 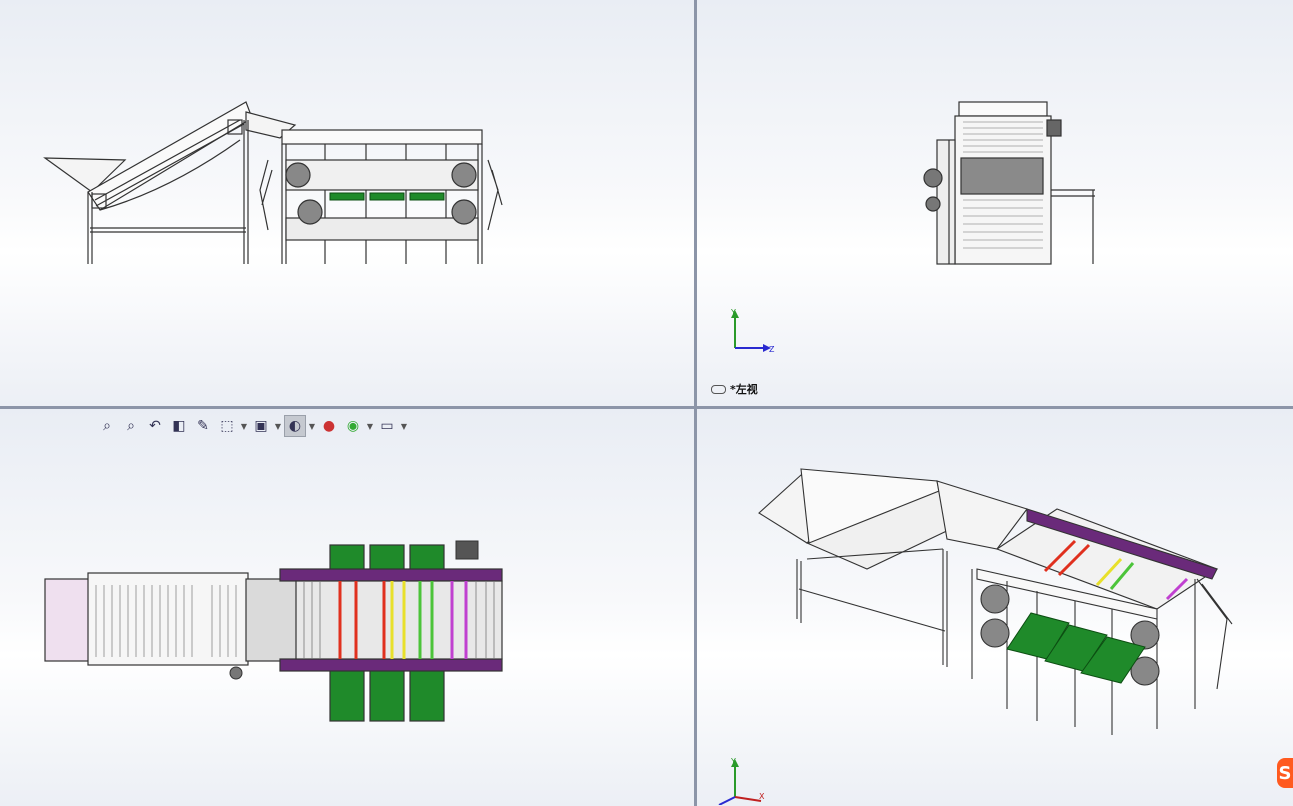 I want to click on view-name-label: *左视, so click(x=734, y=389).